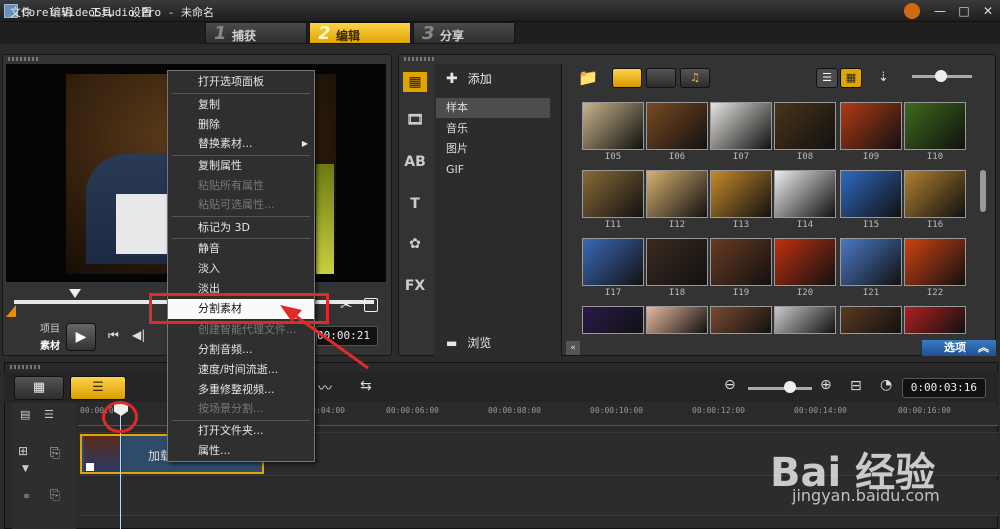 The width and height of the screenshot is (1000, 529). What do you see at coordinates (39, 388) in the screenshot?
I see `storyboard-view-button: ▦` at bounding box center [39, 388].